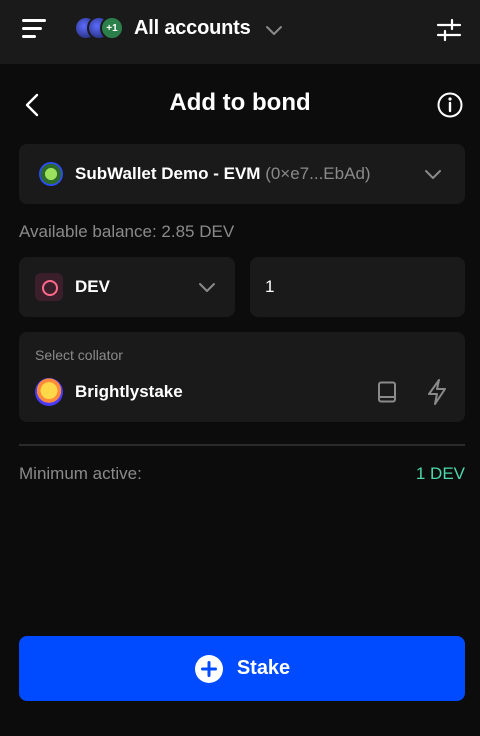 The width and height of the screenshot is (480, 736). I want to click on account-address: (0×e7...EbAd), so click(318, 173).